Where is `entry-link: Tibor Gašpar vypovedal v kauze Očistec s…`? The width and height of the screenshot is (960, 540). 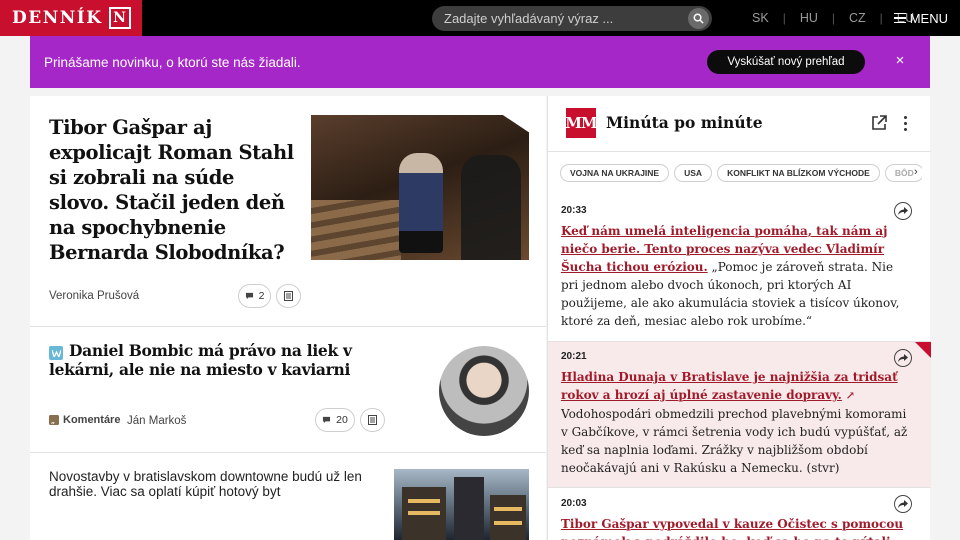
entry-link: Tibor Gašpar vypovedal v kauze Očistec s… is located at coordinates (732, 528).